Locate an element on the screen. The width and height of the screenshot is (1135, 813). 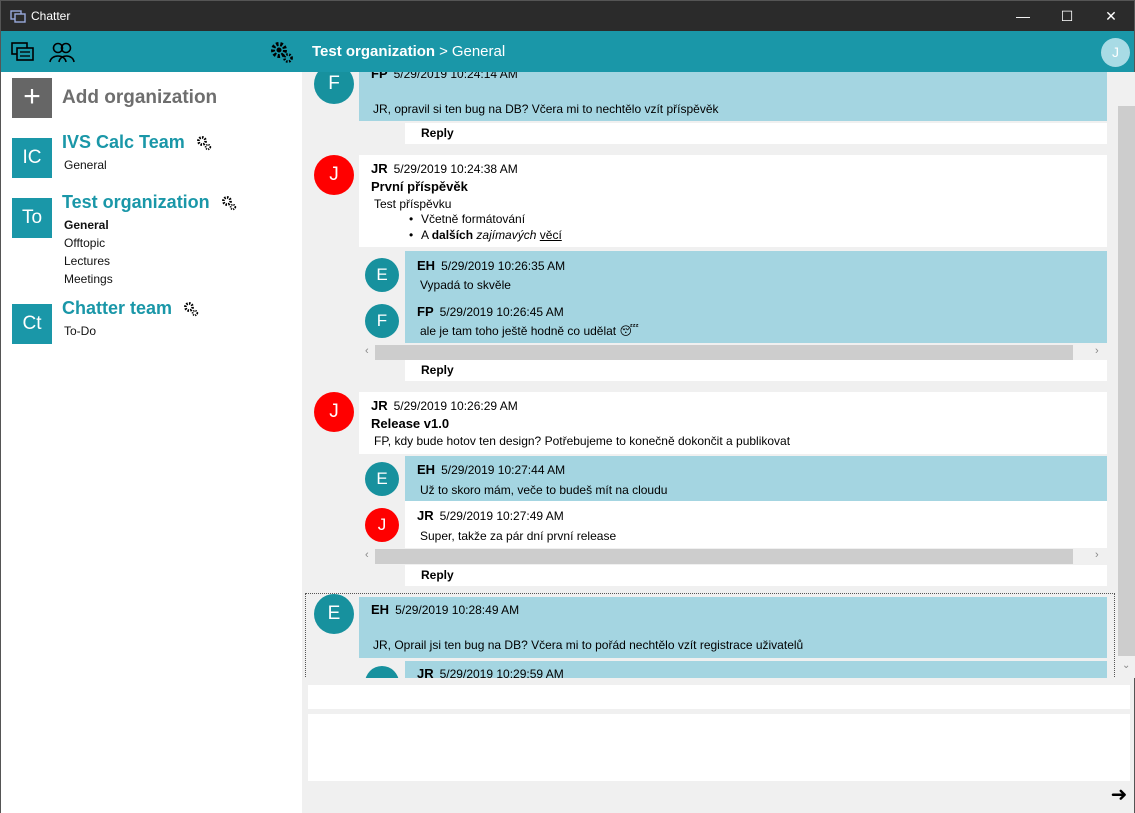
message-meta: EH 5/29/2019 10:26:35 AM is located at coordinates (491, 265).